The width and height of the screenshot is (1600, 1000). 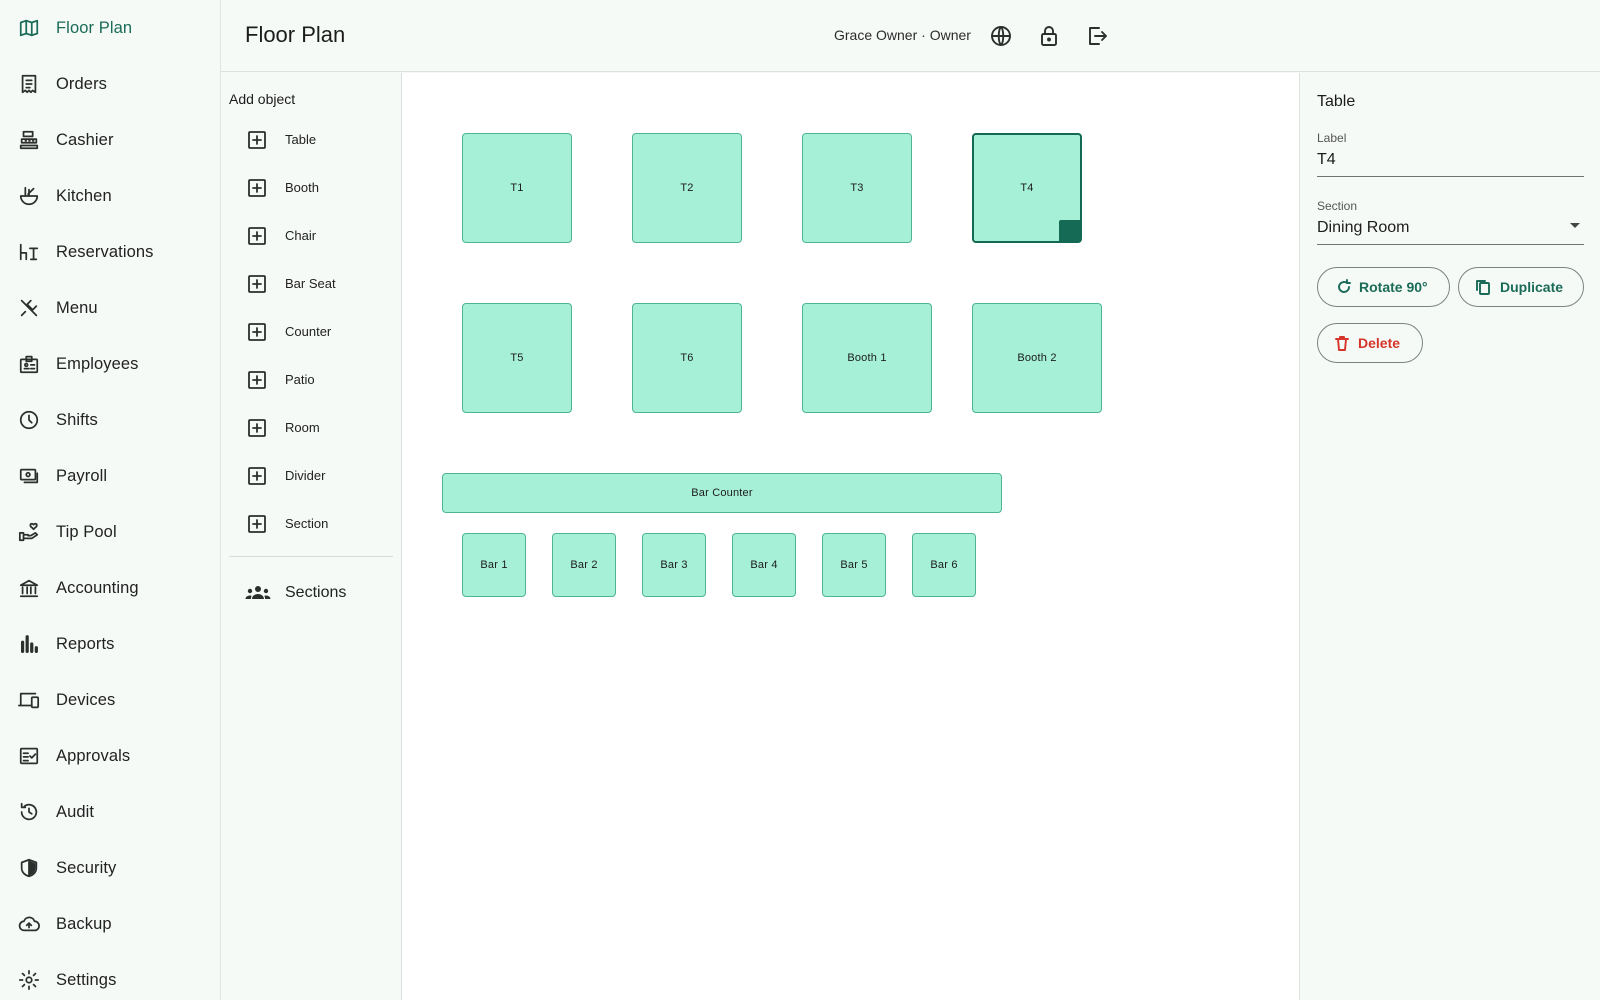 I want to click on bank-icon, so click(x=29, y=588).